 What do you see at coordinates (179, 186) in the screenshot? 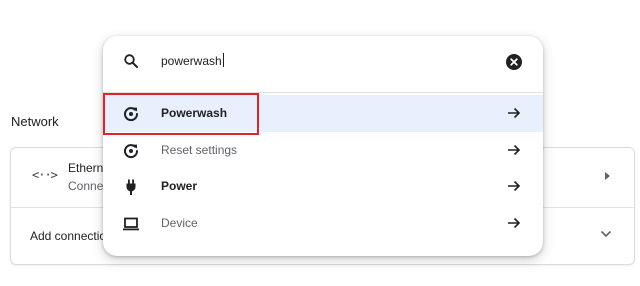
I see `result-label: Power` at bounding box center [179, 186].